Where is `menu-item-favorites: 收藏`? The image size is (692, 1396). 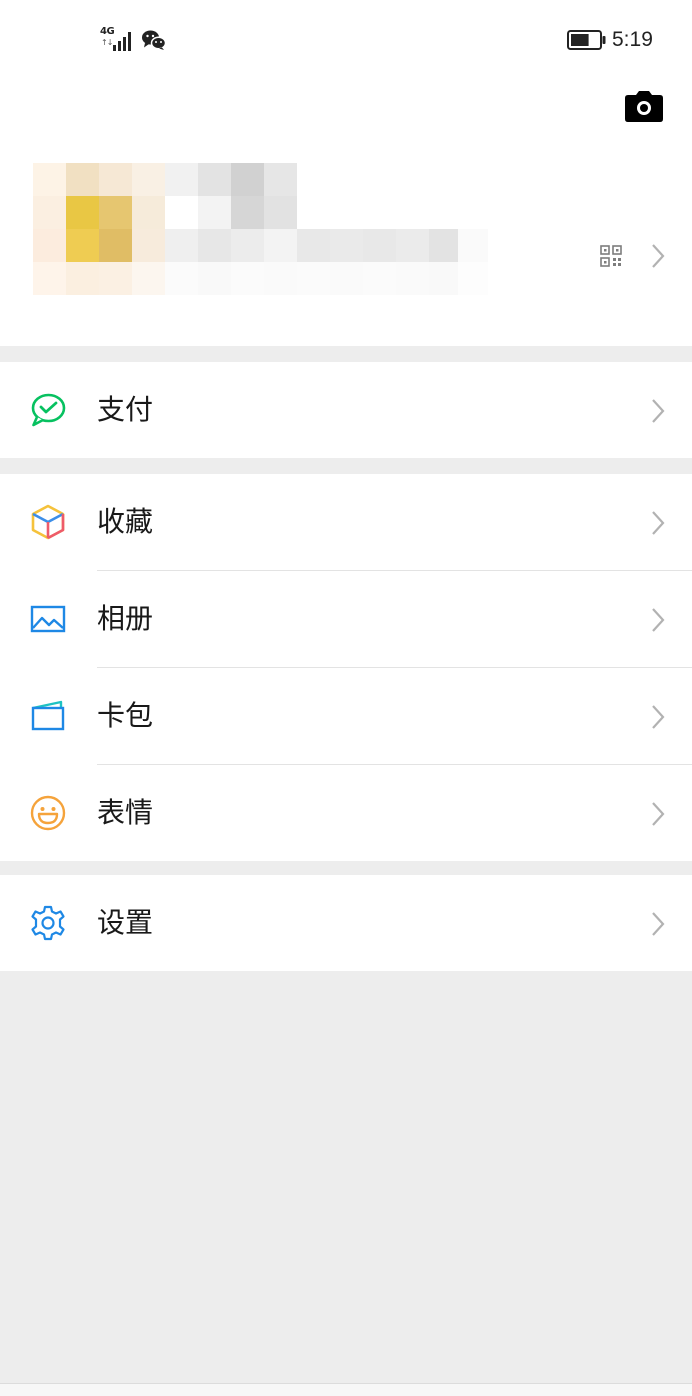
menu-item-favorites: 收藏 is located at coordinates (346, 522).